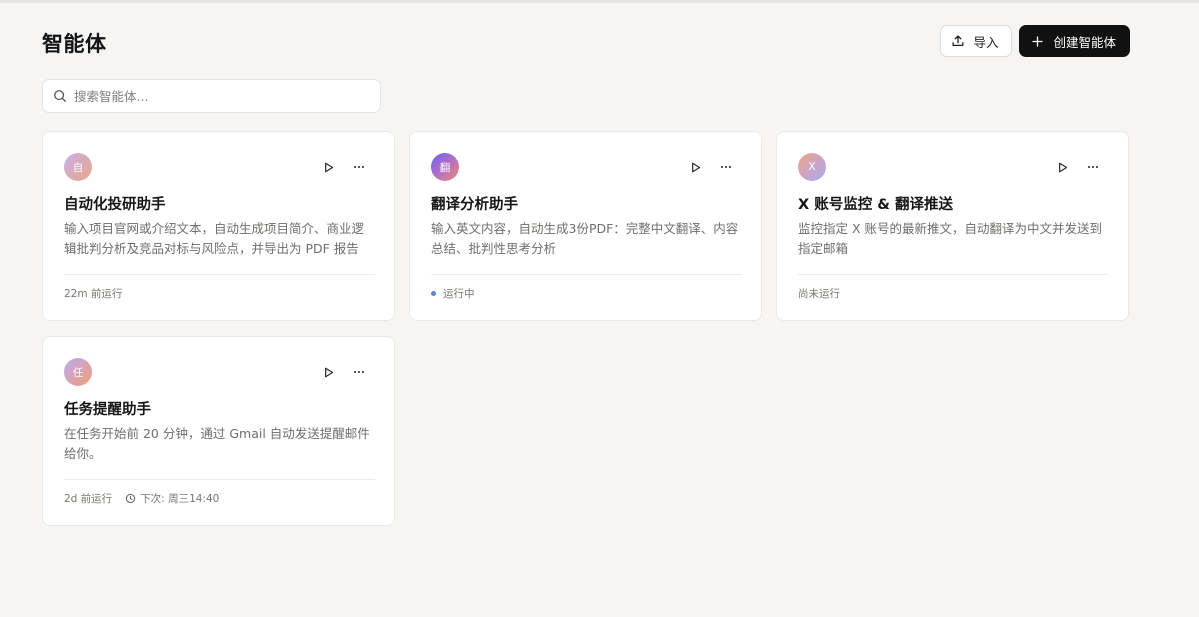 The image size is (1199, 617). Describe the element at coordinates (60, 96) in the screenshot. I see `search-icon` at that location.